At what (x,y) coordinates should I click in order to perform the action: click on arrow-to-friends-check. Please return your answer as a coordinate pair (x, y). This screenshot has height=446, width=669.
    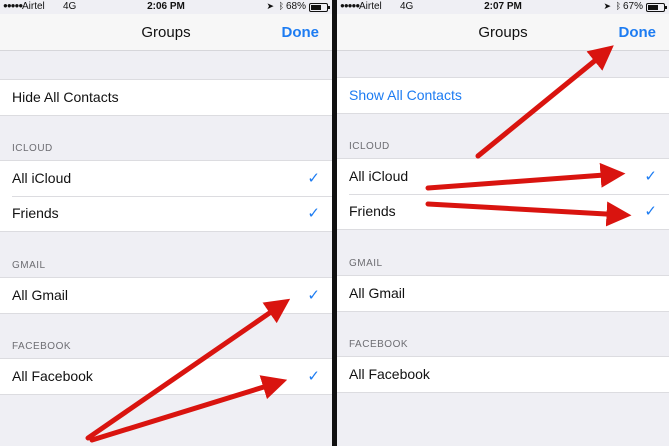
    Looking at the image, I should click on (528, 214).